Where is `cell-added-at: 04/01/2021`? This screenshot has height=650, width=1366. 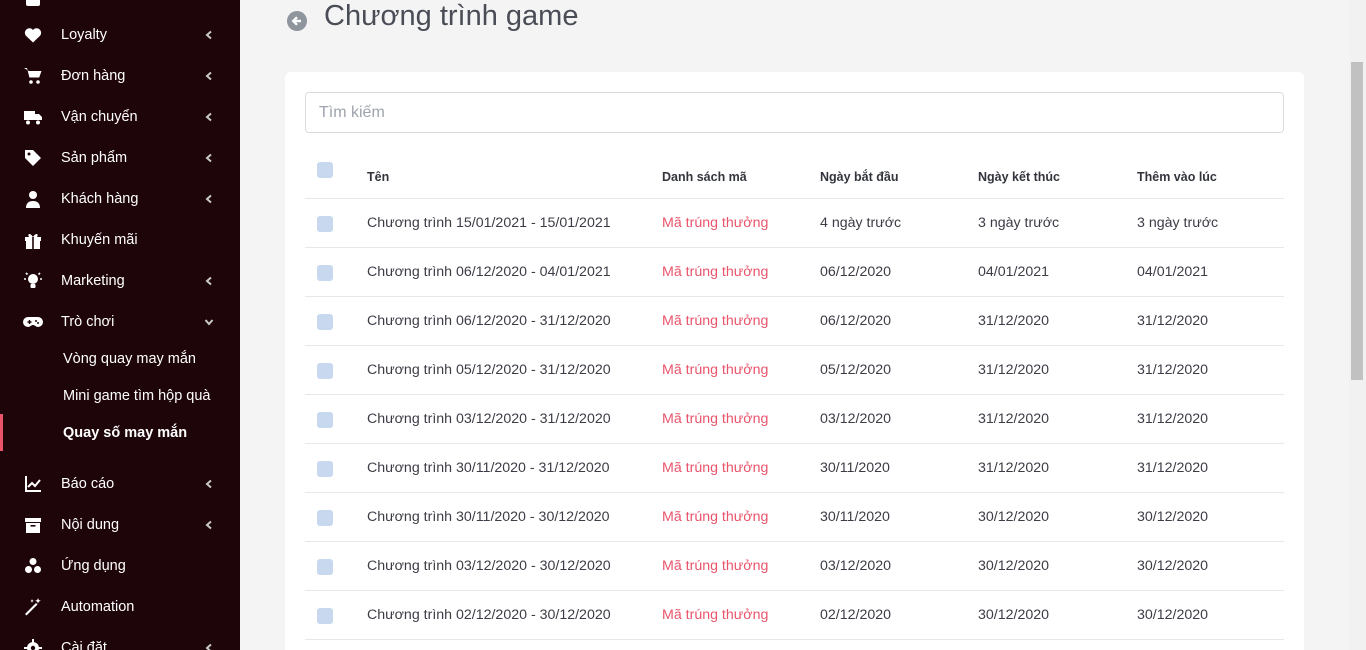 cell-added-at: 04/01/2021 is located at coordinates (1173, 272).